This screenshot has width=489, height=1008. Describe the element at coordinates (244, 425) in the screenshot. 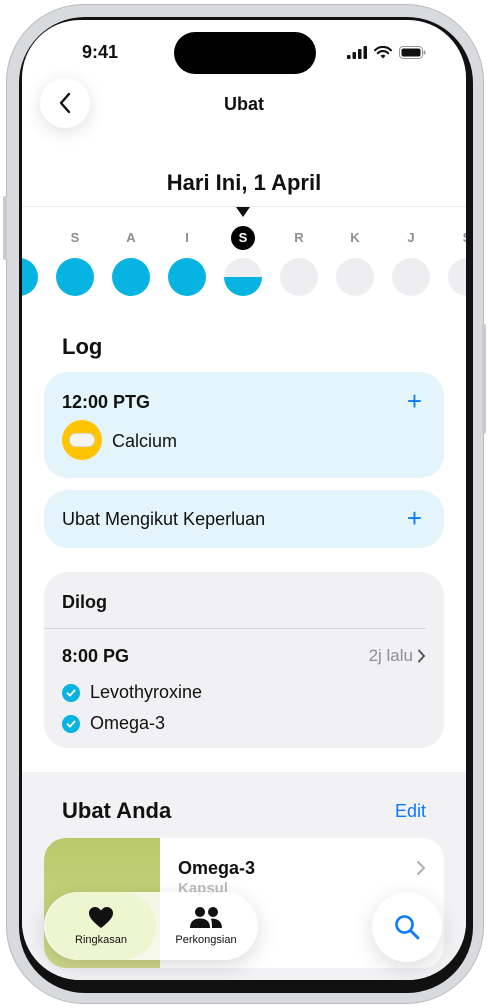

I see `scheduled-dose-card: 12:00 PTG + Calcium` at that location.